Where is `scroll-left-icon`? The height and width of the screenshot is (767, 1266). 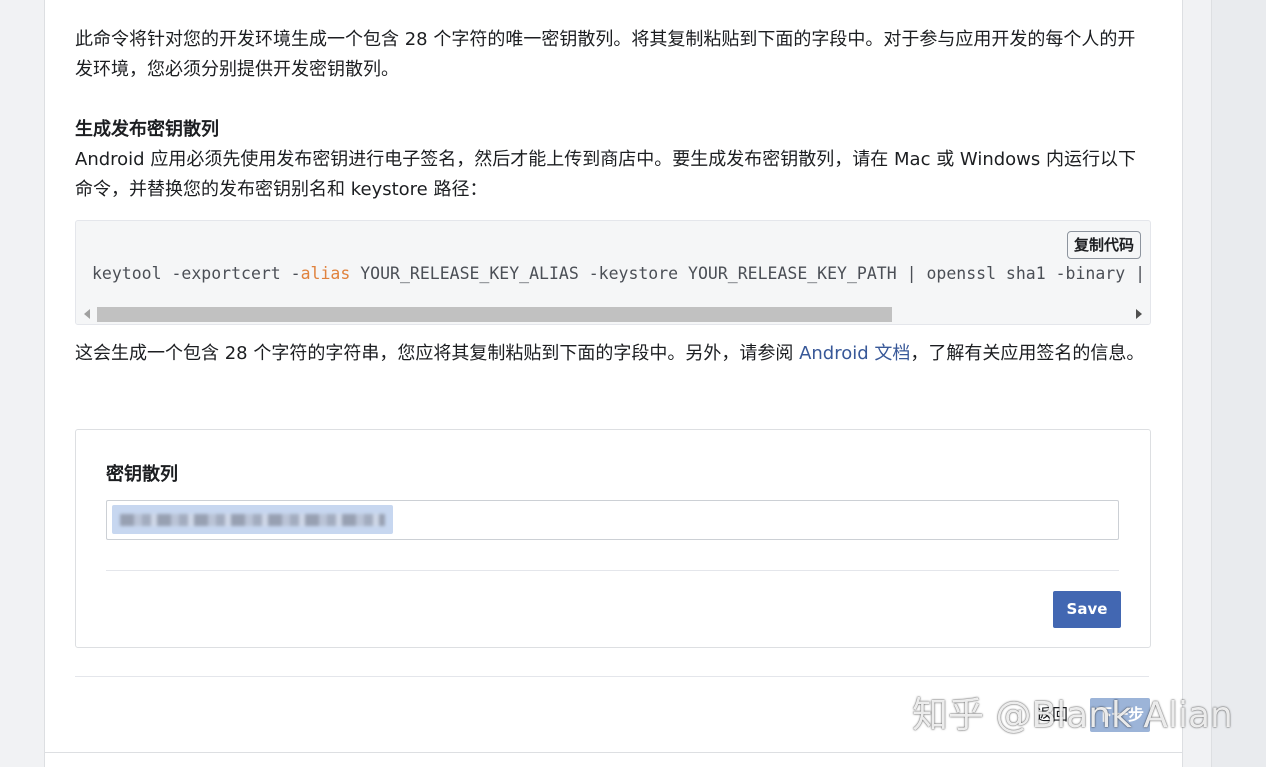 scroll-left-icon is located at coordinates (87, 314).